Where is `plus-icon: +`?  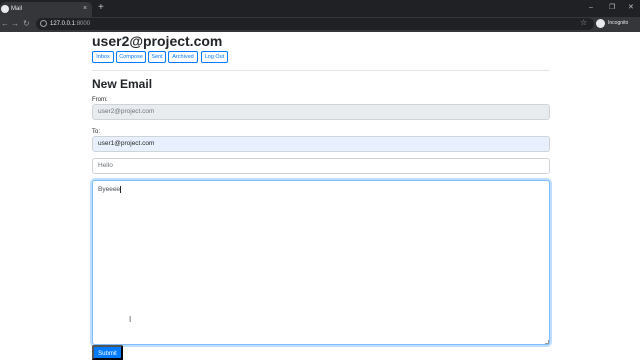
plus-icon: + is located at coordinates (101, 8).